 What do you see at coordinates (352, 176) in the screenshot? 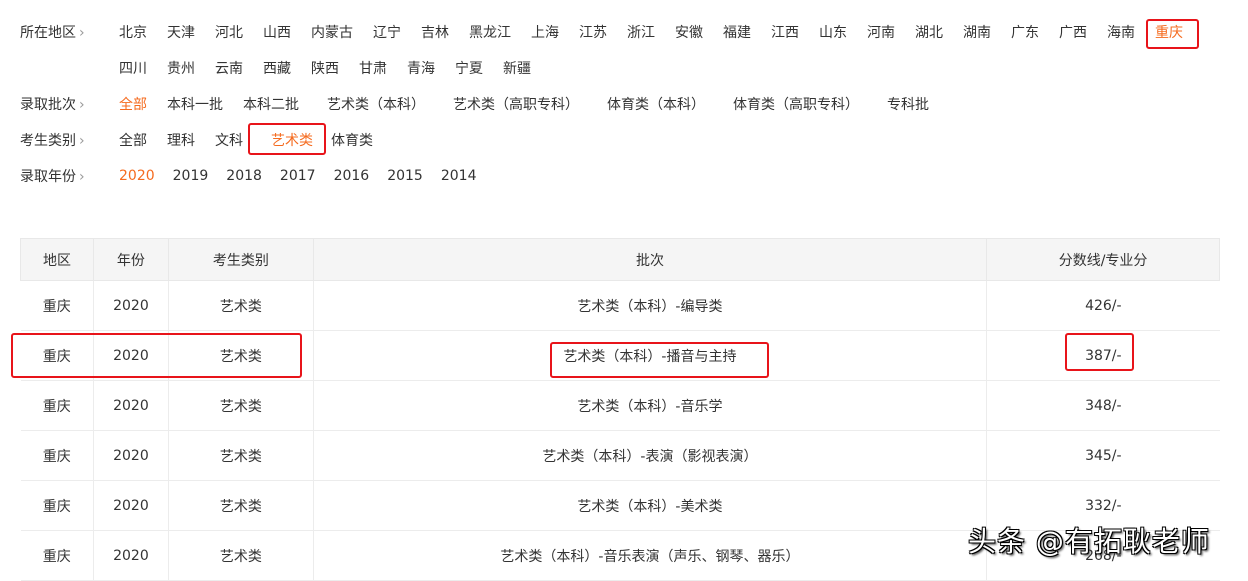
I see `filter-option: 2016` at bounding box center [352, 176].